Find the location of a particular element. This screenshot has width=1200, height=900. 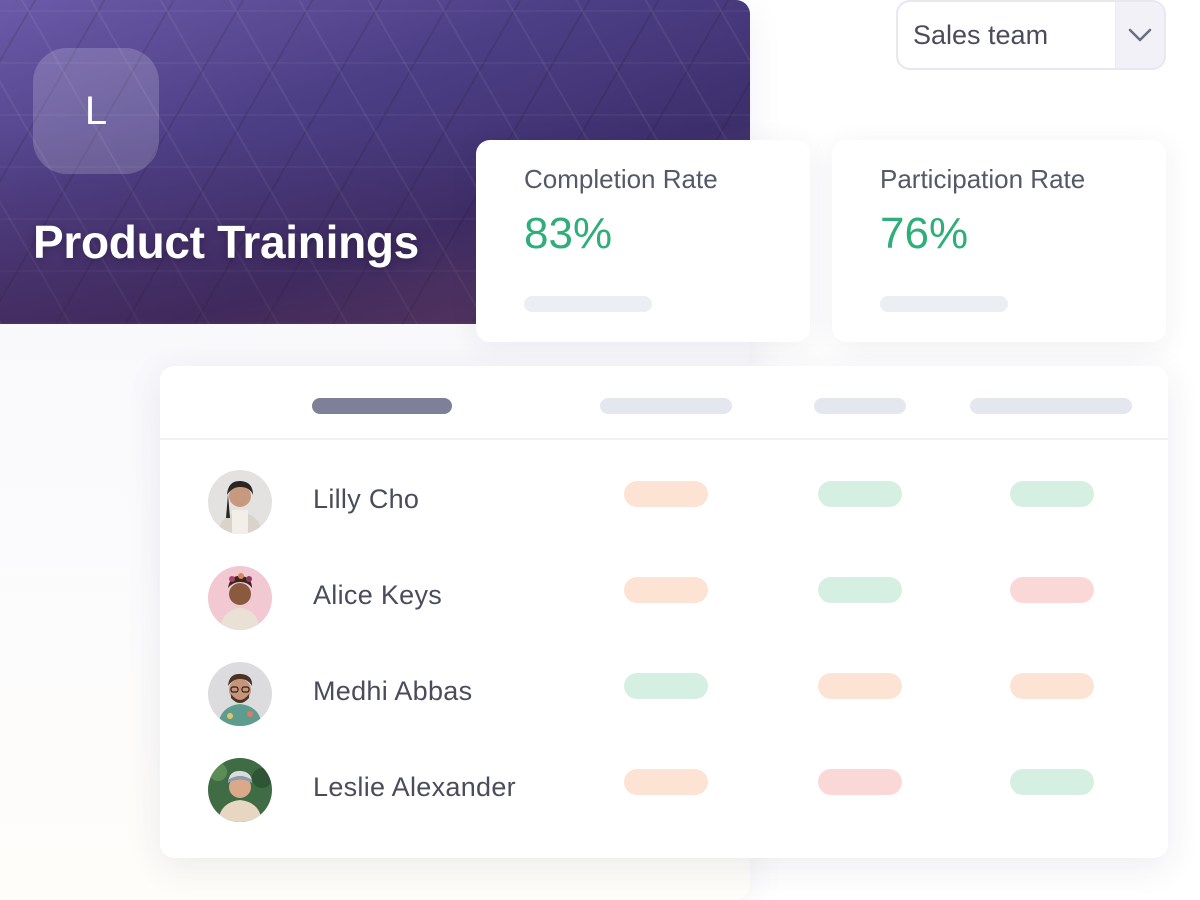

completion-rate-card: Completion Rate 83% is located at coordinates (643, 241).